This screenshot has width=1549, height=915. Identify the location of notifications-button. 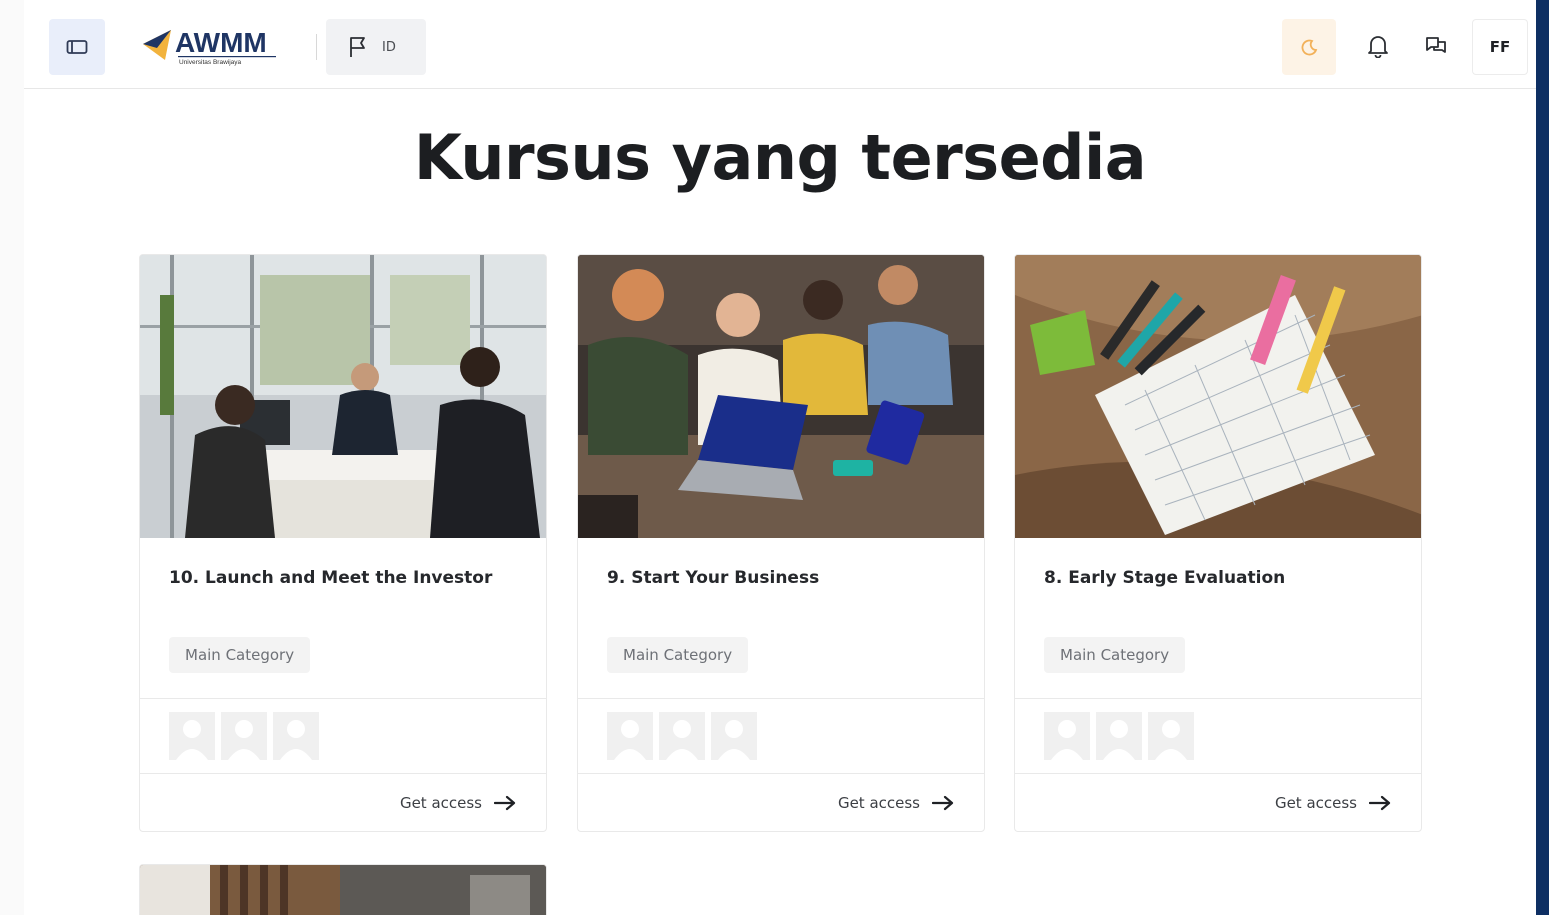
(1378, 46).